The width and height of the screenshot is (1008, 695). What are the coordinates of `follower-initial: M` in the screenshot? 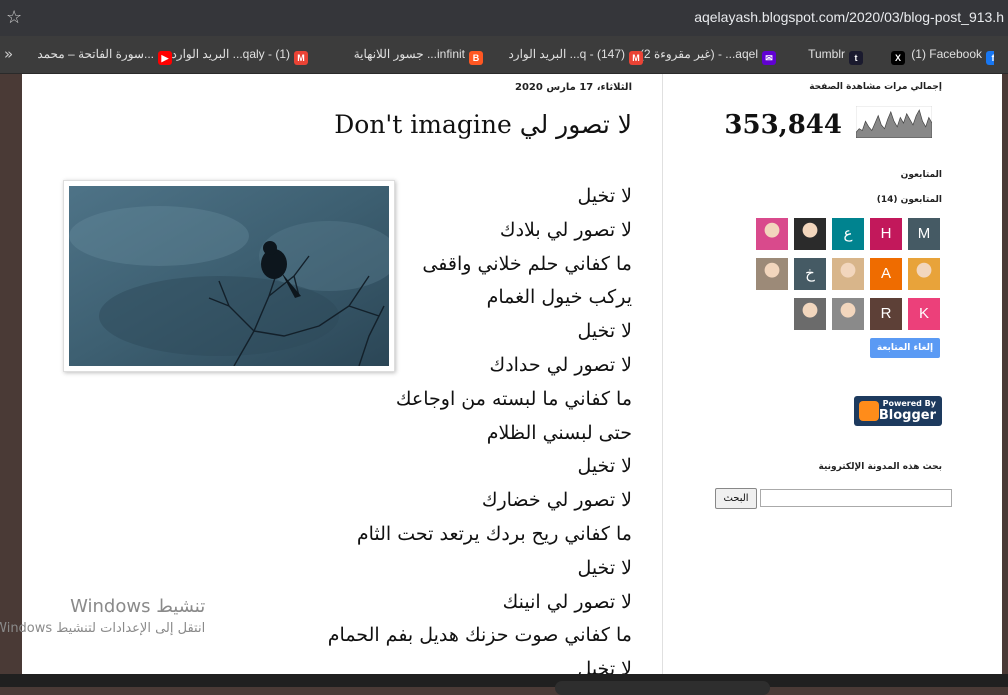 It's located at (924, 233).